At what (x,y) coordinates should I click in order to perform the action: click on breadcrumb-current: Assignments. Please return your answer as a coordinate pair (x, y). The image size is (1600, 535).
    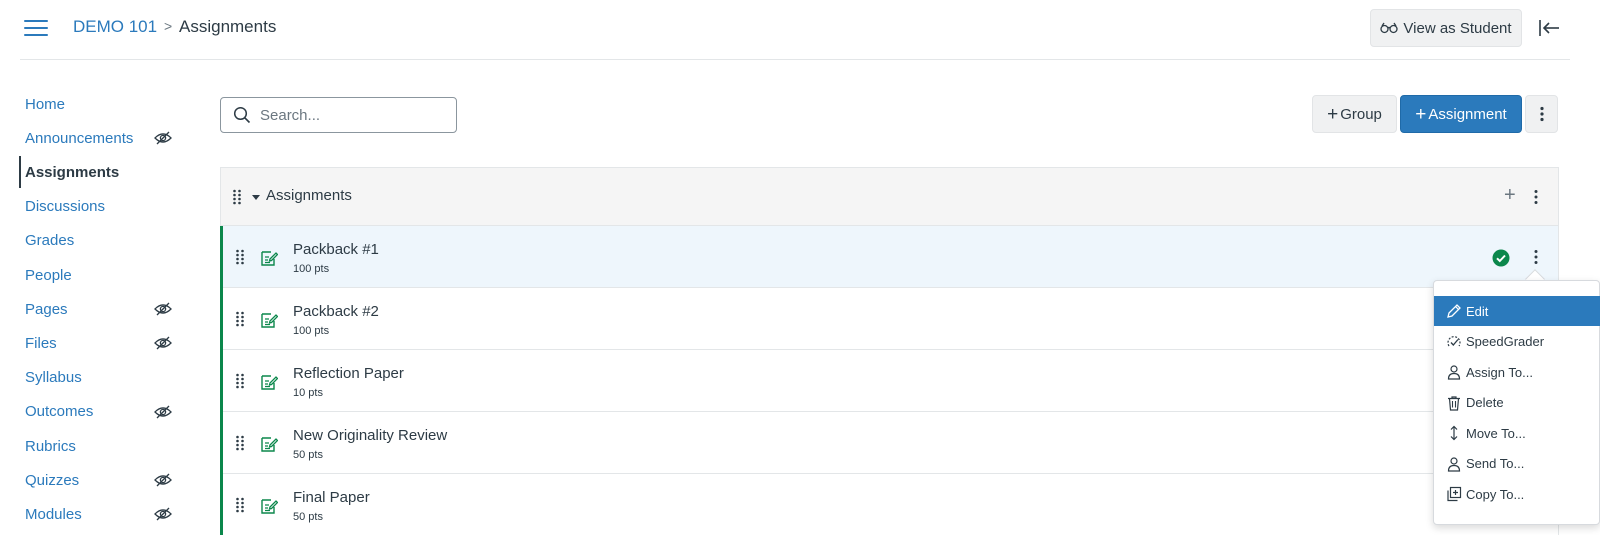
    Looking at the image, I should click on (228, 26).